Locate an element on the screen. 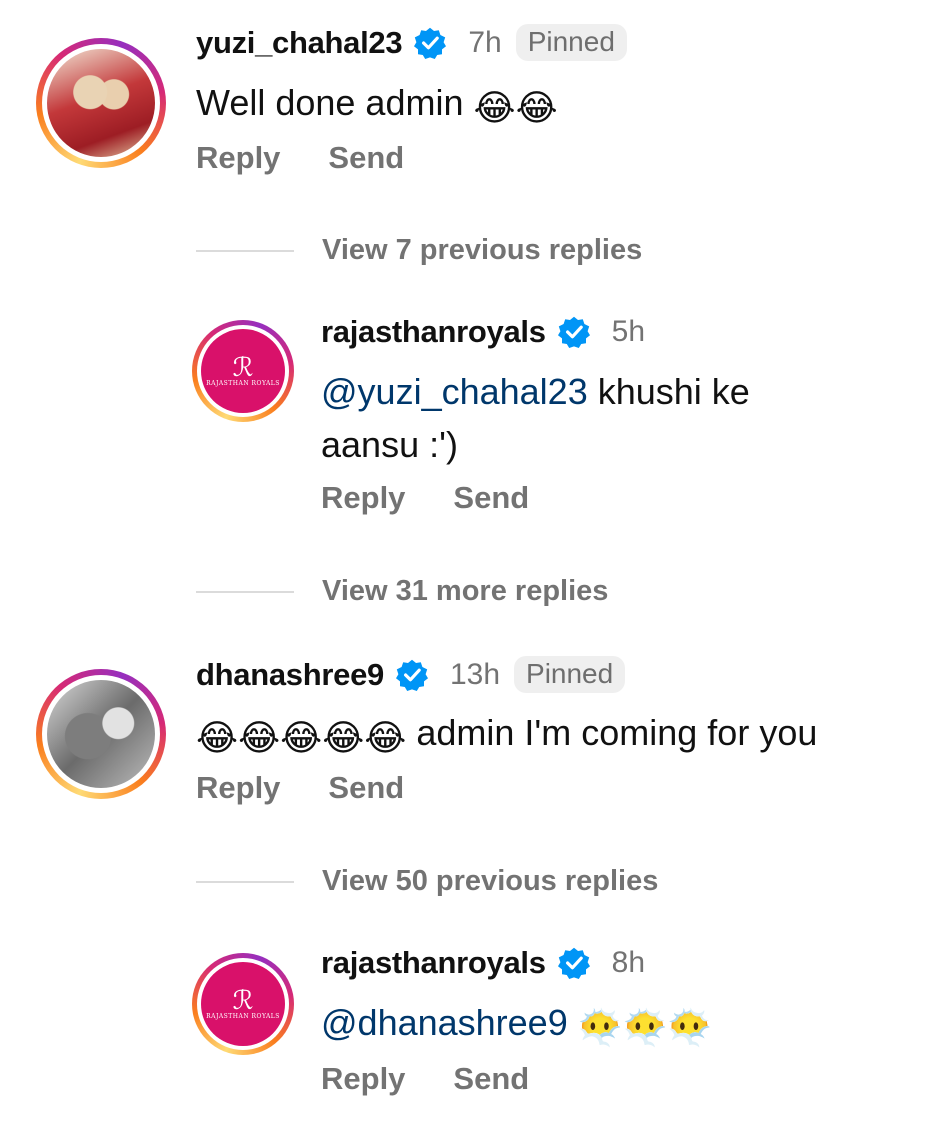 This screenshot has width=927, height=1123. mention-link: @yuzi_chahal23 is located at coordinates (454, 391).